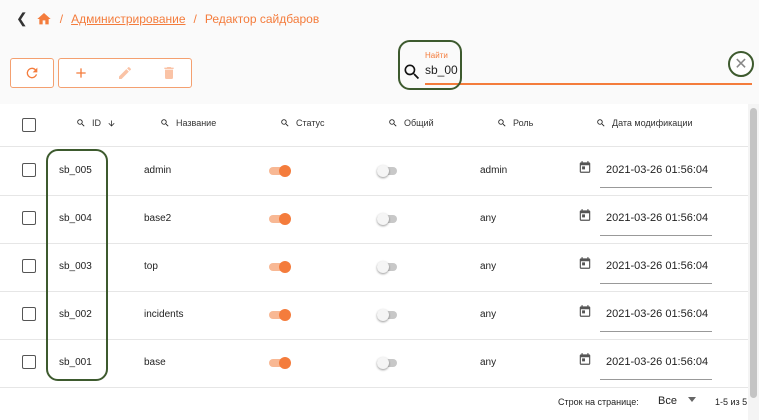 The height and width of the screenshot is (420, 759). I want to click on column-name-label: Название, so click(196, 123).